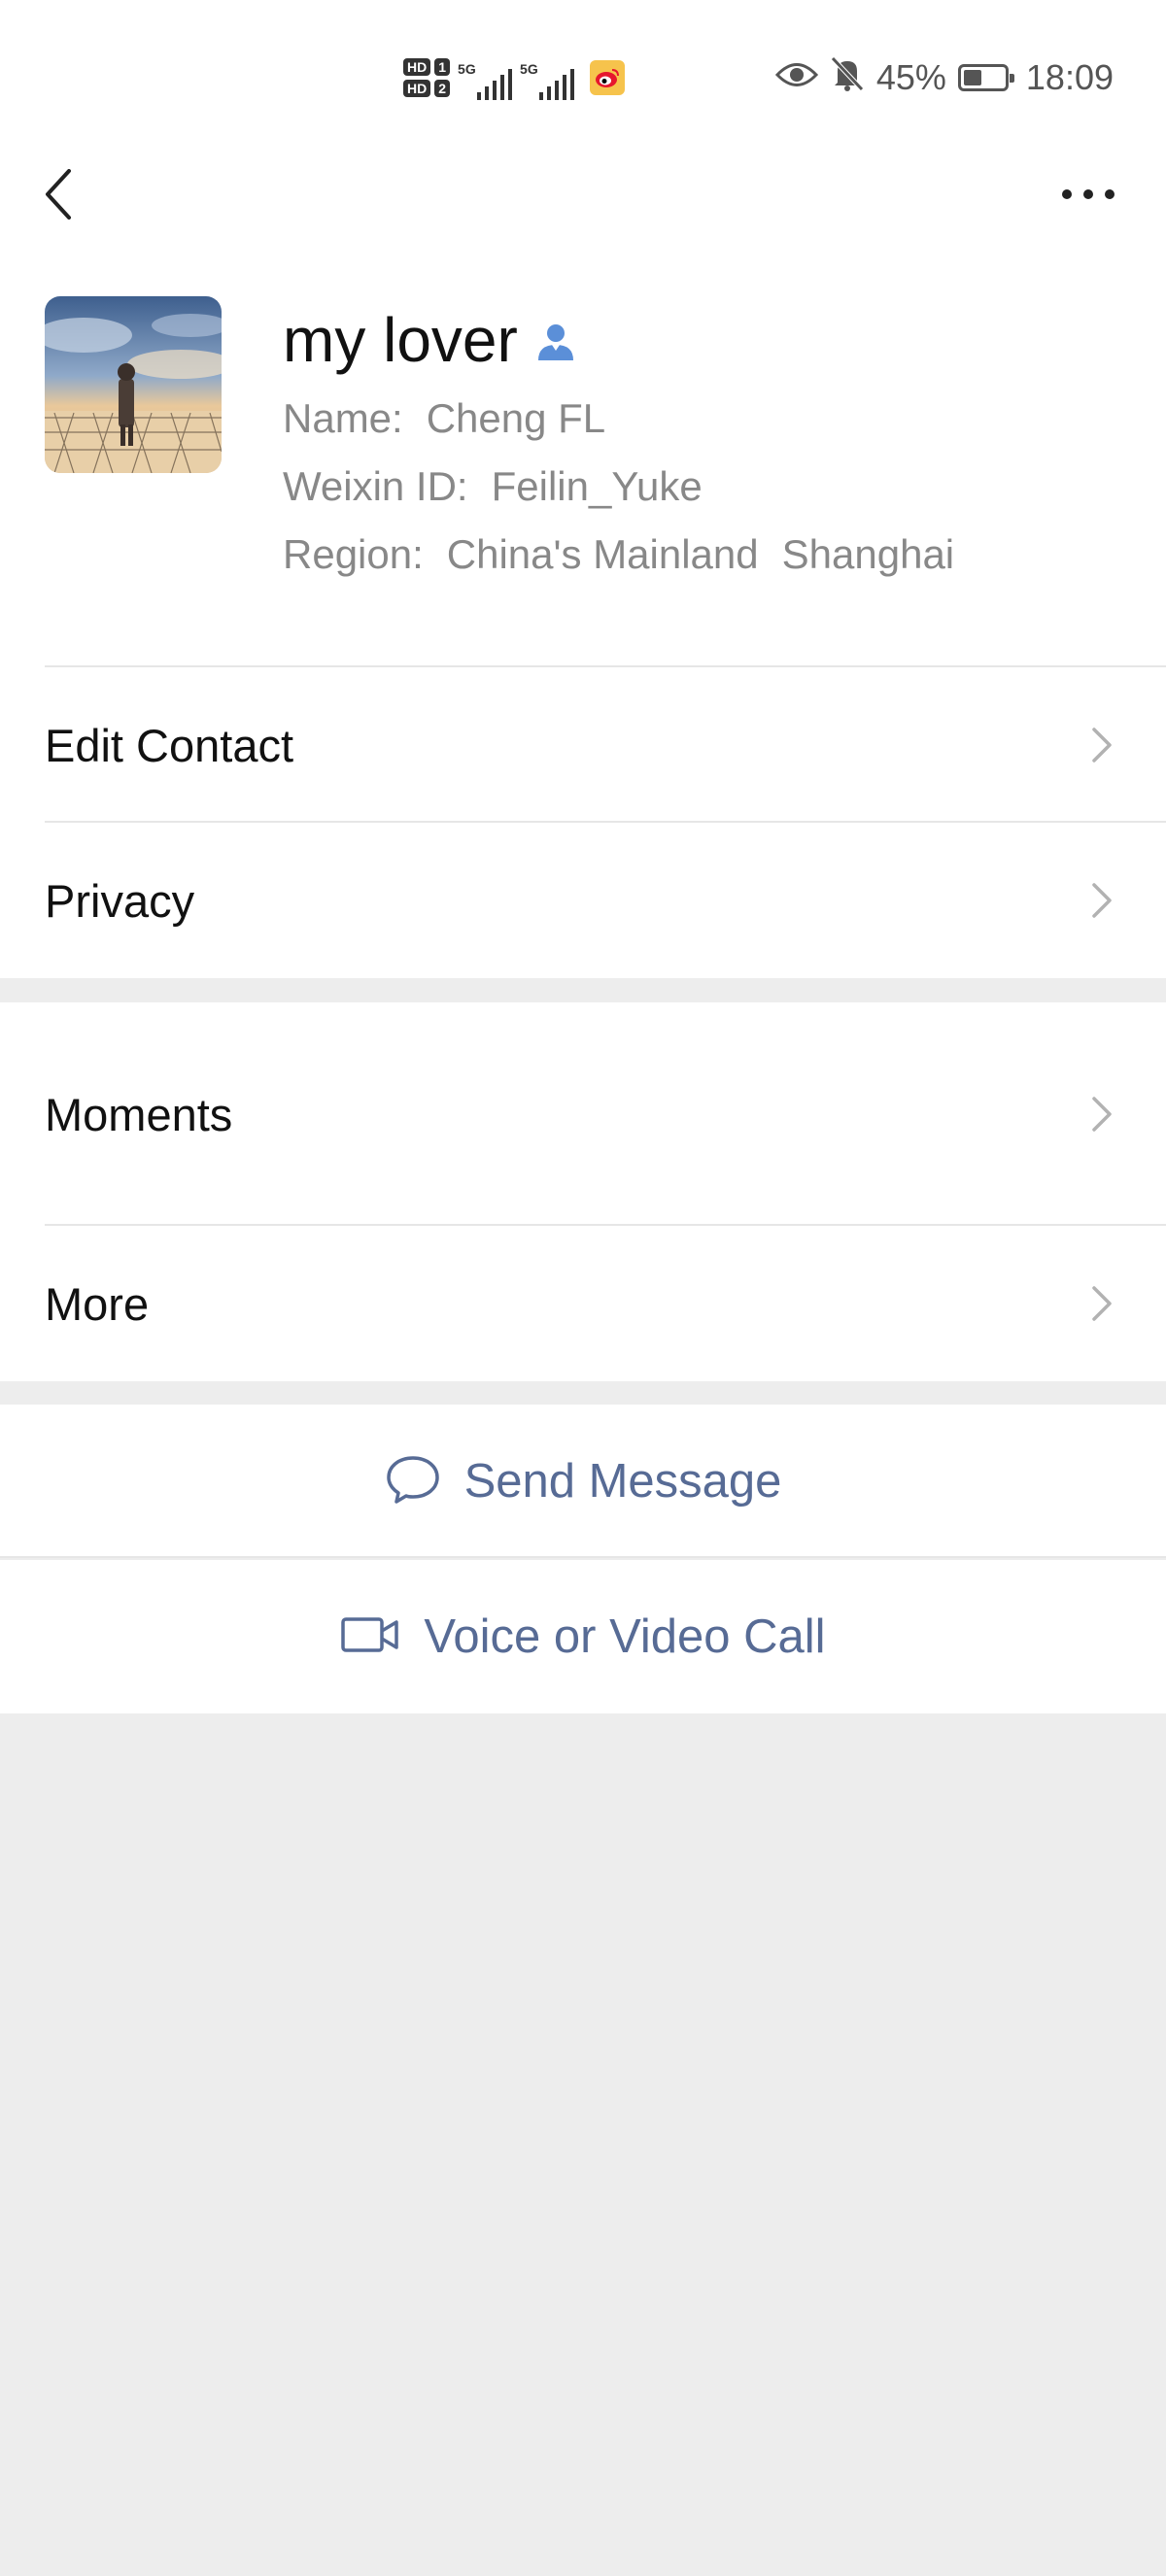 The width and height of the screenshot is (1166, 2576). What do you see at coordinates (868, 554) in the screenshot?
I see `region-city: Shanghai` at bounding box center [868, 554].